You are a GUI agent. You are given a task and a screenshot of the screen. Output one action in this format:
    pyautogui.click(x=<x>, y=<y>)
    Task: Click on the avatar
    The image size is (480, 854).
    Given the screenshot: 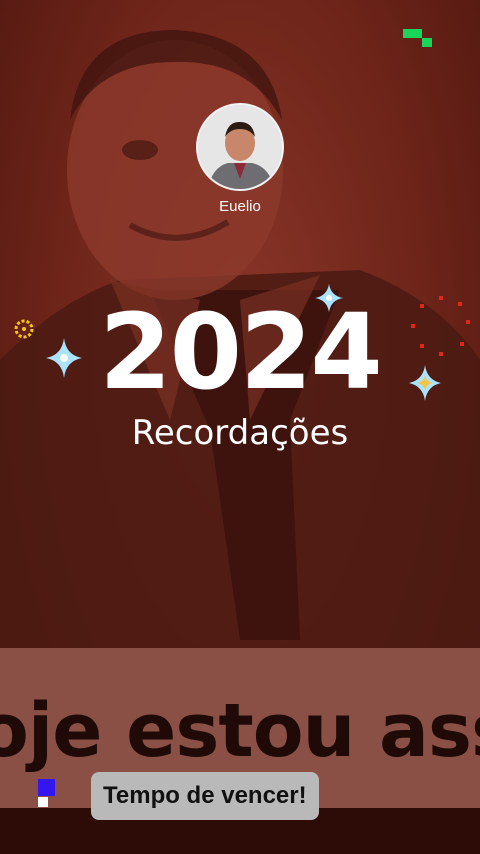 What is the action you would take?
    pyautogui.click(x=240, y=147)
    